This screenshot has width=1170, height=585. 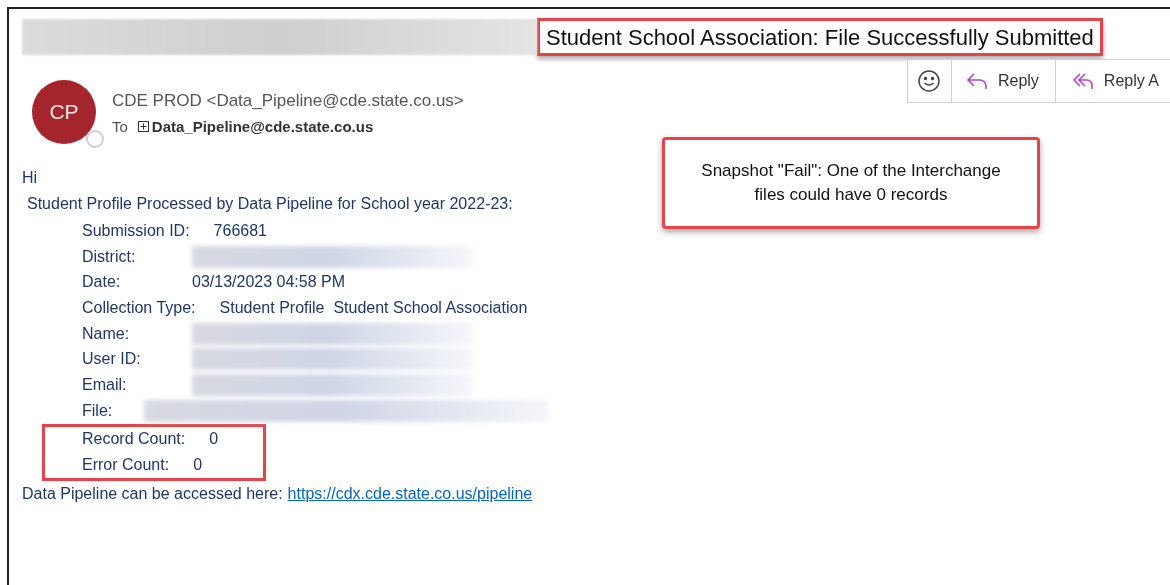 I want to click on field-label: Name:, so click(x=106, y=333).